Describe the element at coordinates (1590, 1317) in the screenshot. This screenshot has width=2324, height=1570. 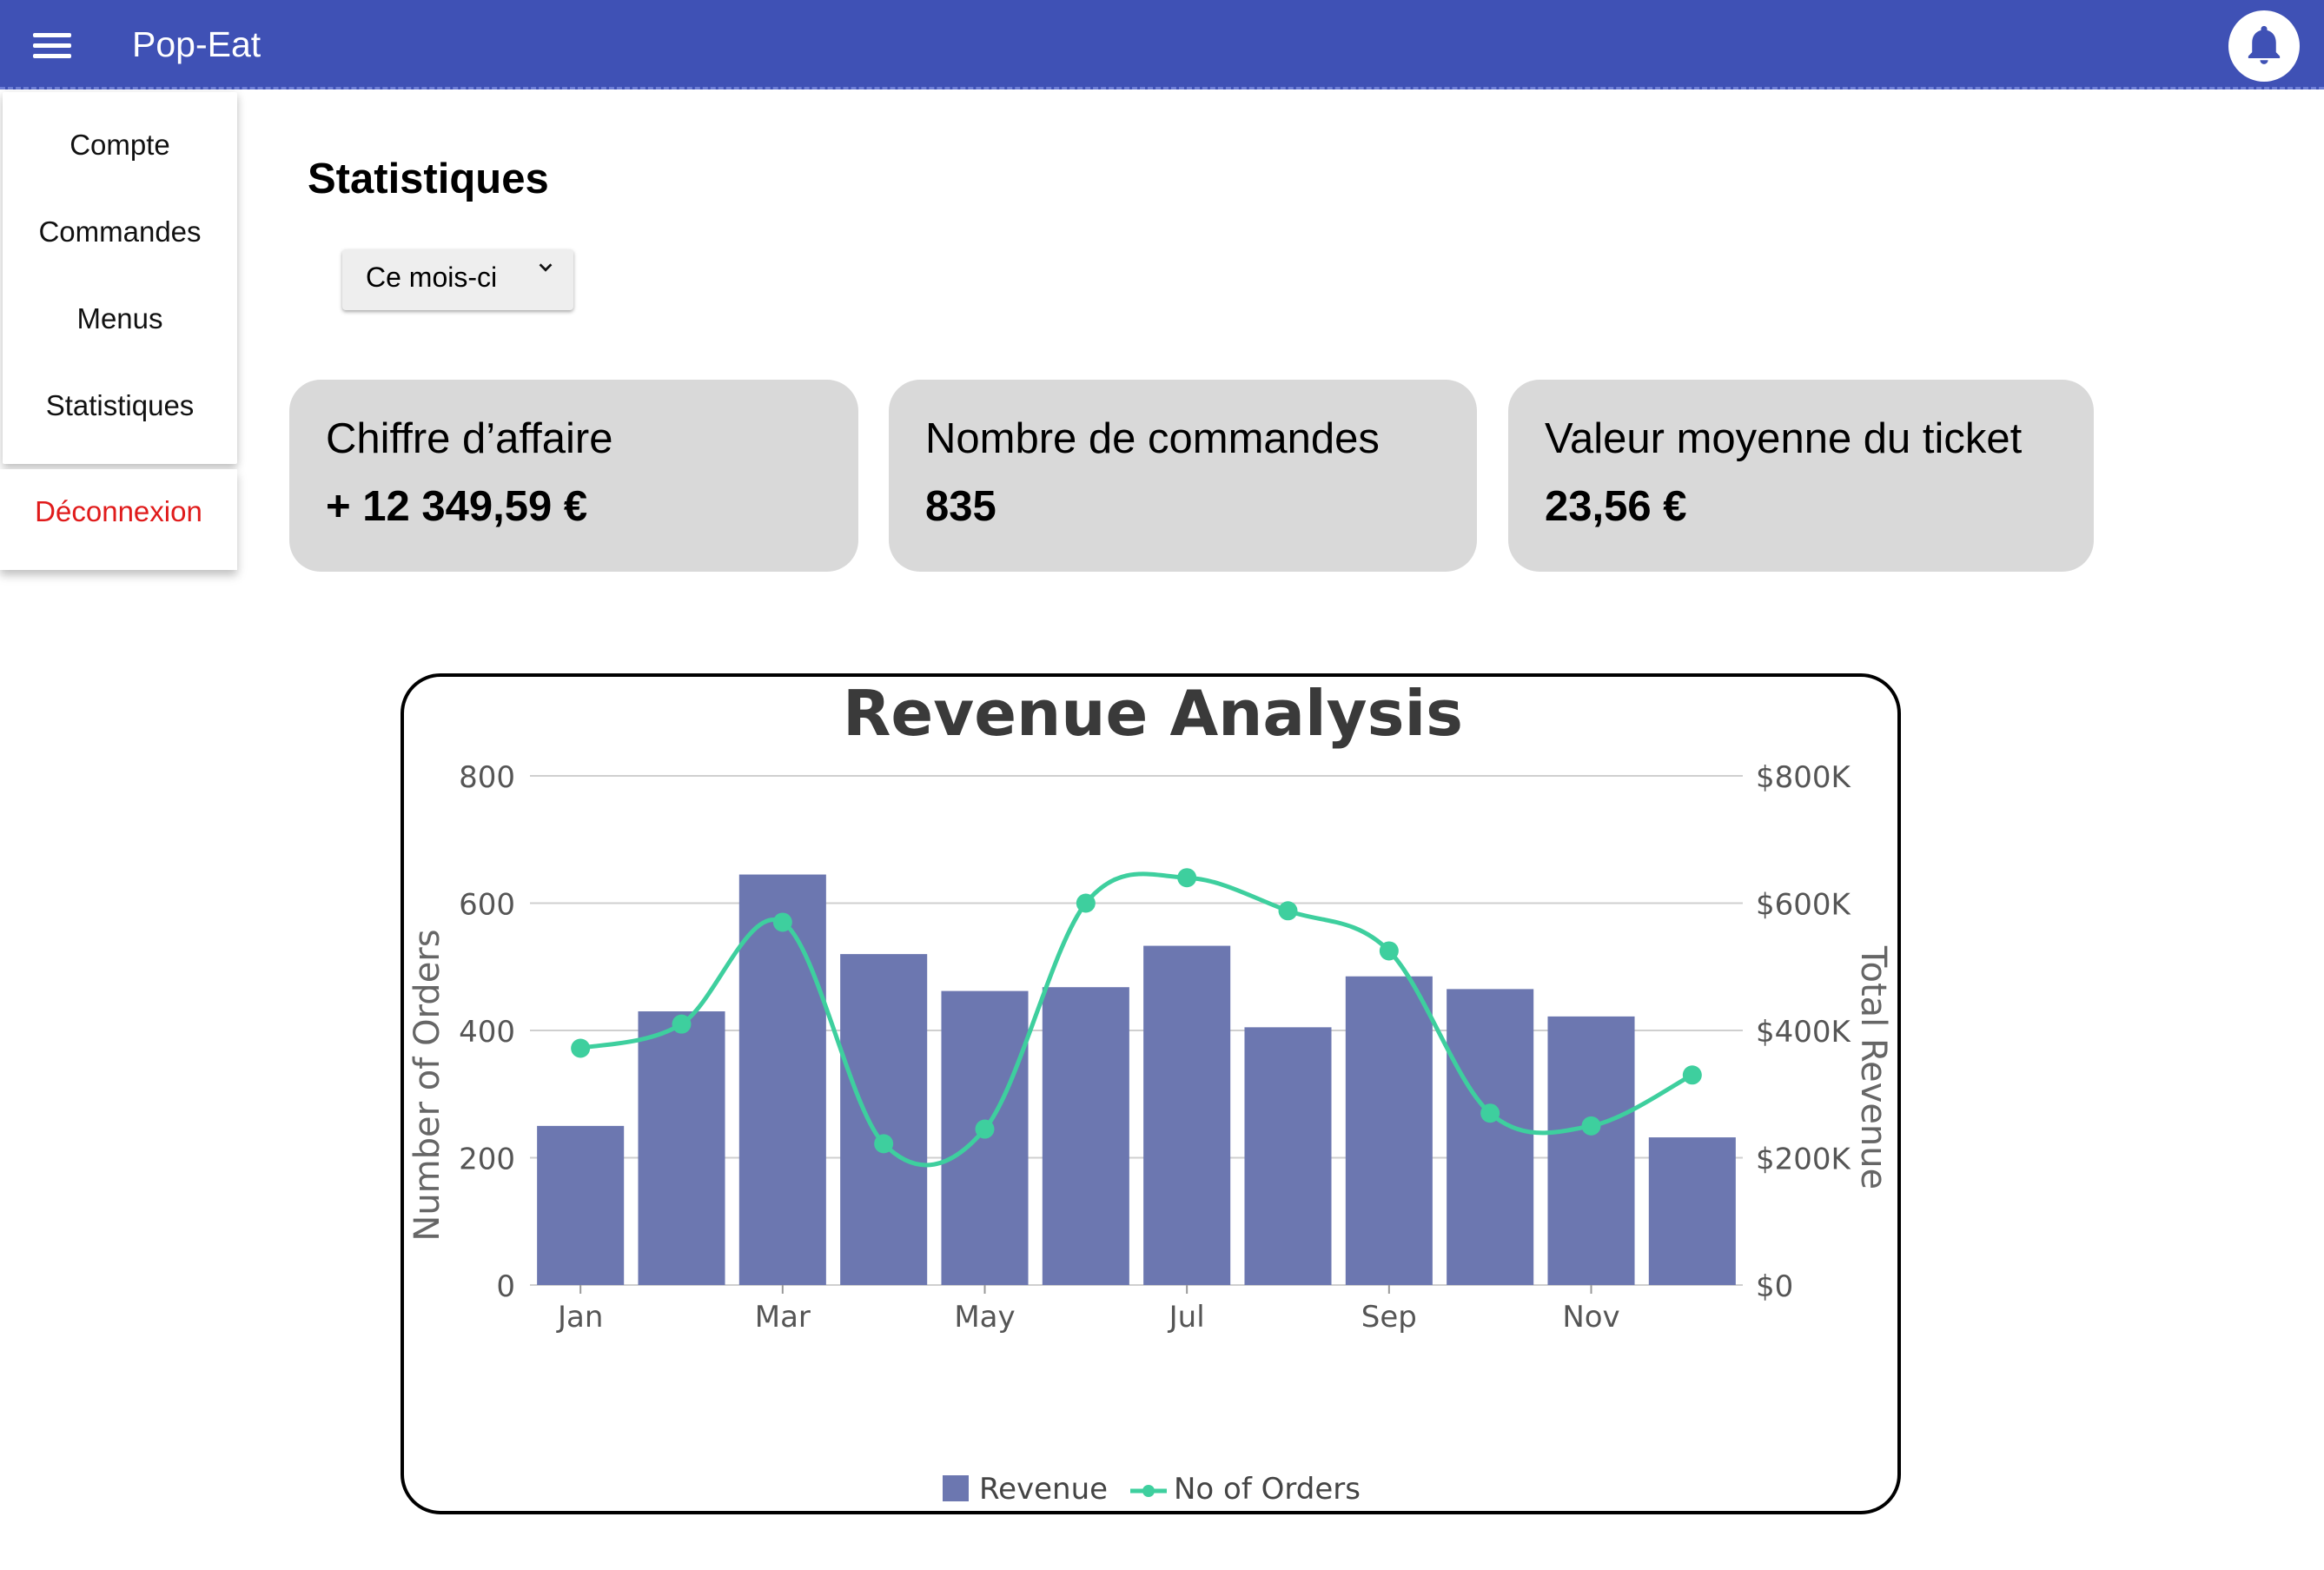
I see `x-tick-label: Nov` at that location.